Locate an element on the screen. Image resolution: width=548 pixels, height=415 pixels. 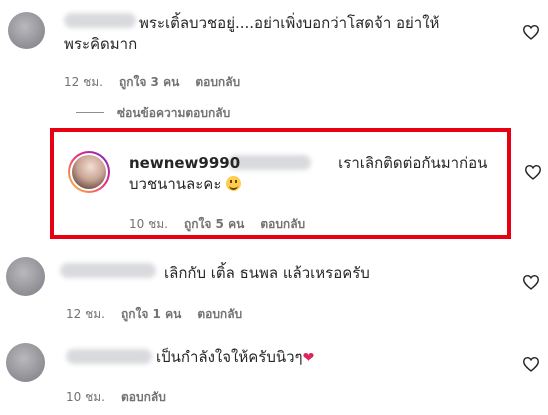
avatar-story-ring is located at coordinates (89, 172).